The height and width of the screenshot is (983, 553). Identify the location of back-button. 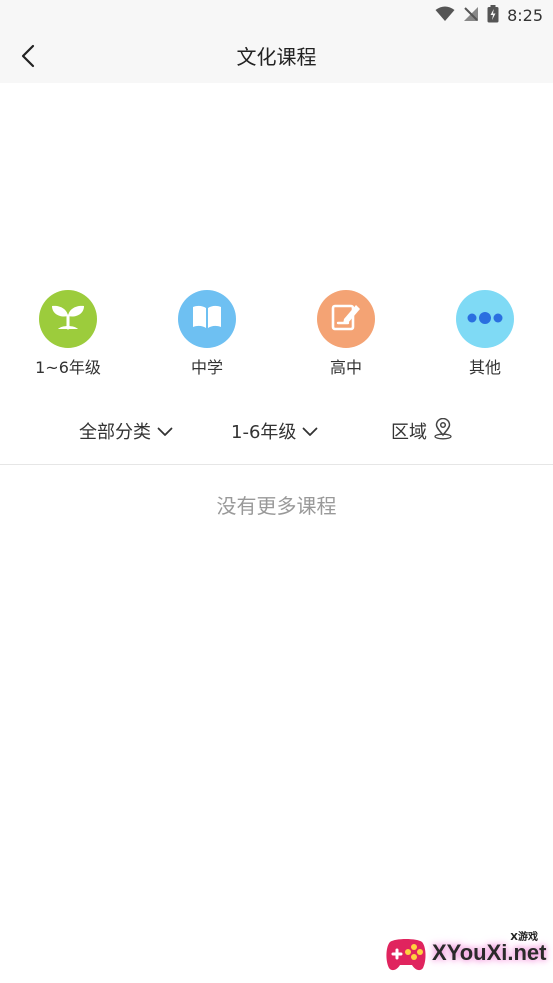
(28, 58).